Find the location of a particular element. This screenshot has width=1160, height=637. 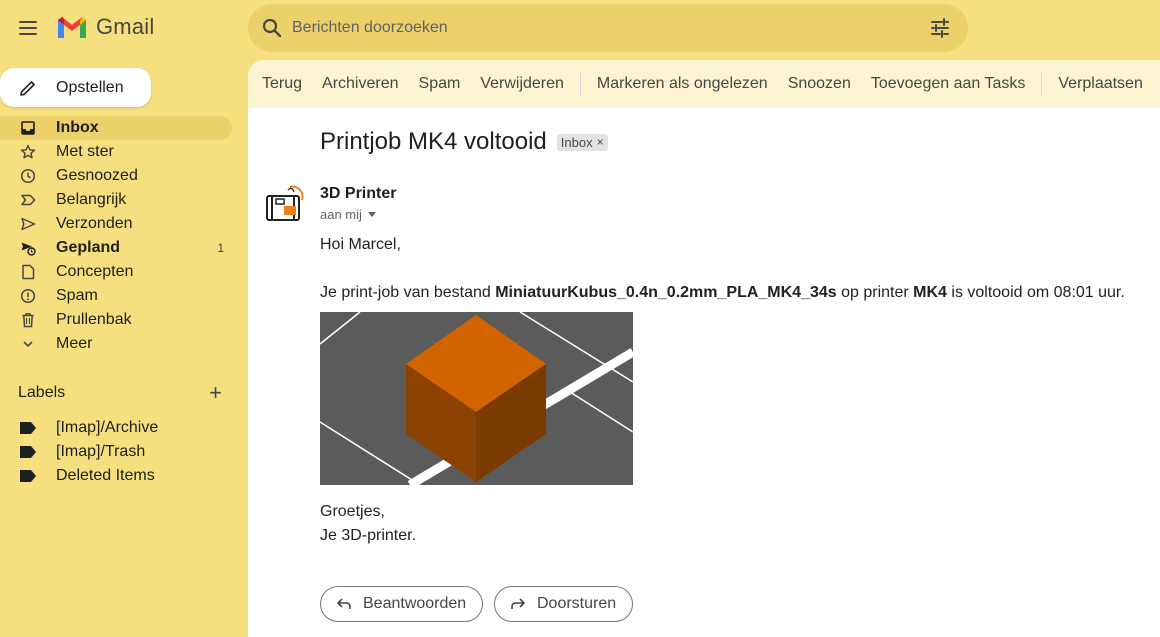

email-greeting: Hoi Marcel, is located at coordinates (360, 244).